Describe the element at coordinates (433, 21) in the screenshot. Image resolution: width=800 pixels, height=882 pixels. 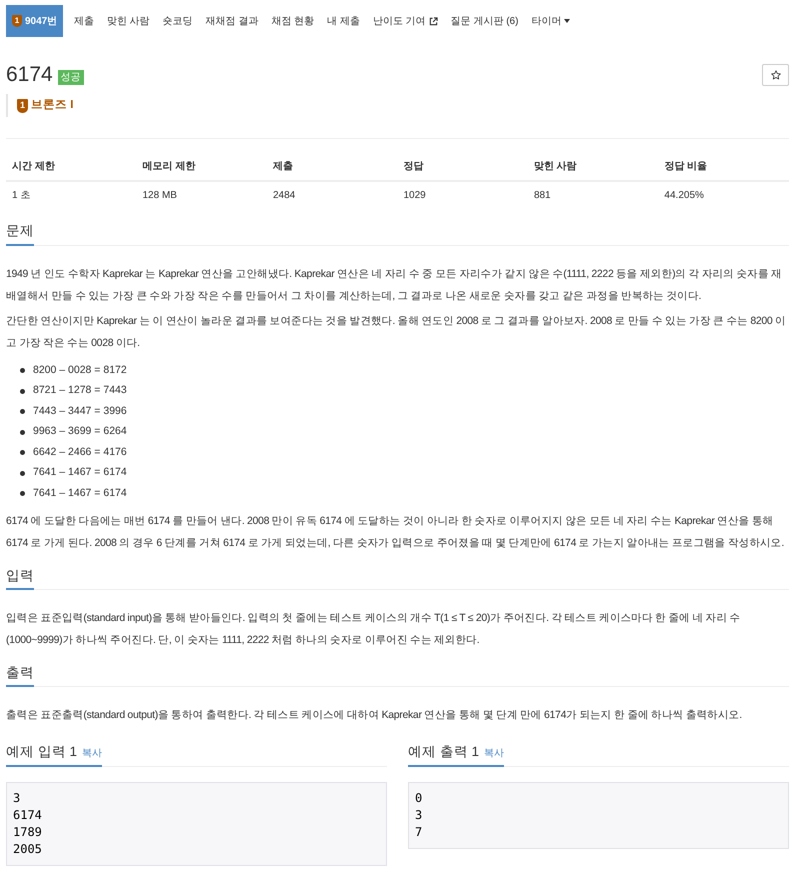
I see `external-link-icon` at that location.